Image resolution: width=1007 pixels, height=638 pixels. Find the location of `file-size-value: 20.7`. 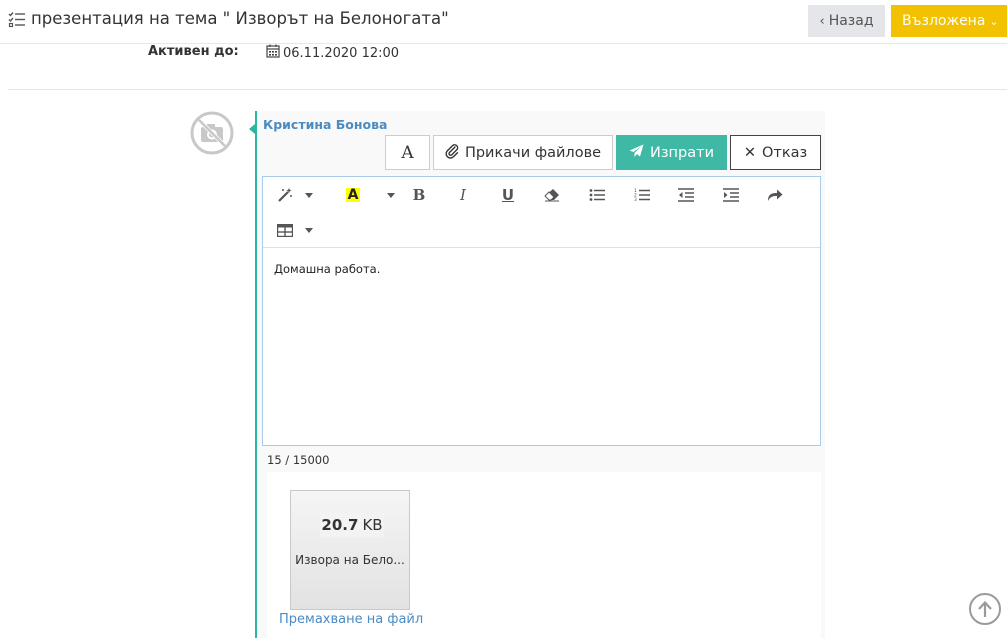

file-size-value: 20.7 is located at coordinates (340, 525).